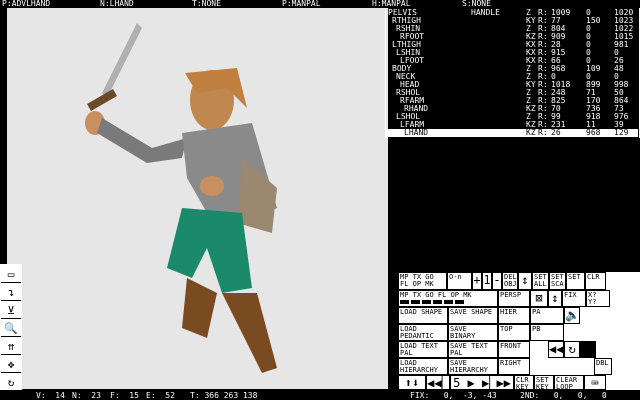 The width and height of the screenshot is (640, 400). What do you see at coordinates (512, 13) in the screenshot?
I see `bone-row: PELVIS HANDLE Z R: 1009 0 1020` at bounding box center [512, 13].